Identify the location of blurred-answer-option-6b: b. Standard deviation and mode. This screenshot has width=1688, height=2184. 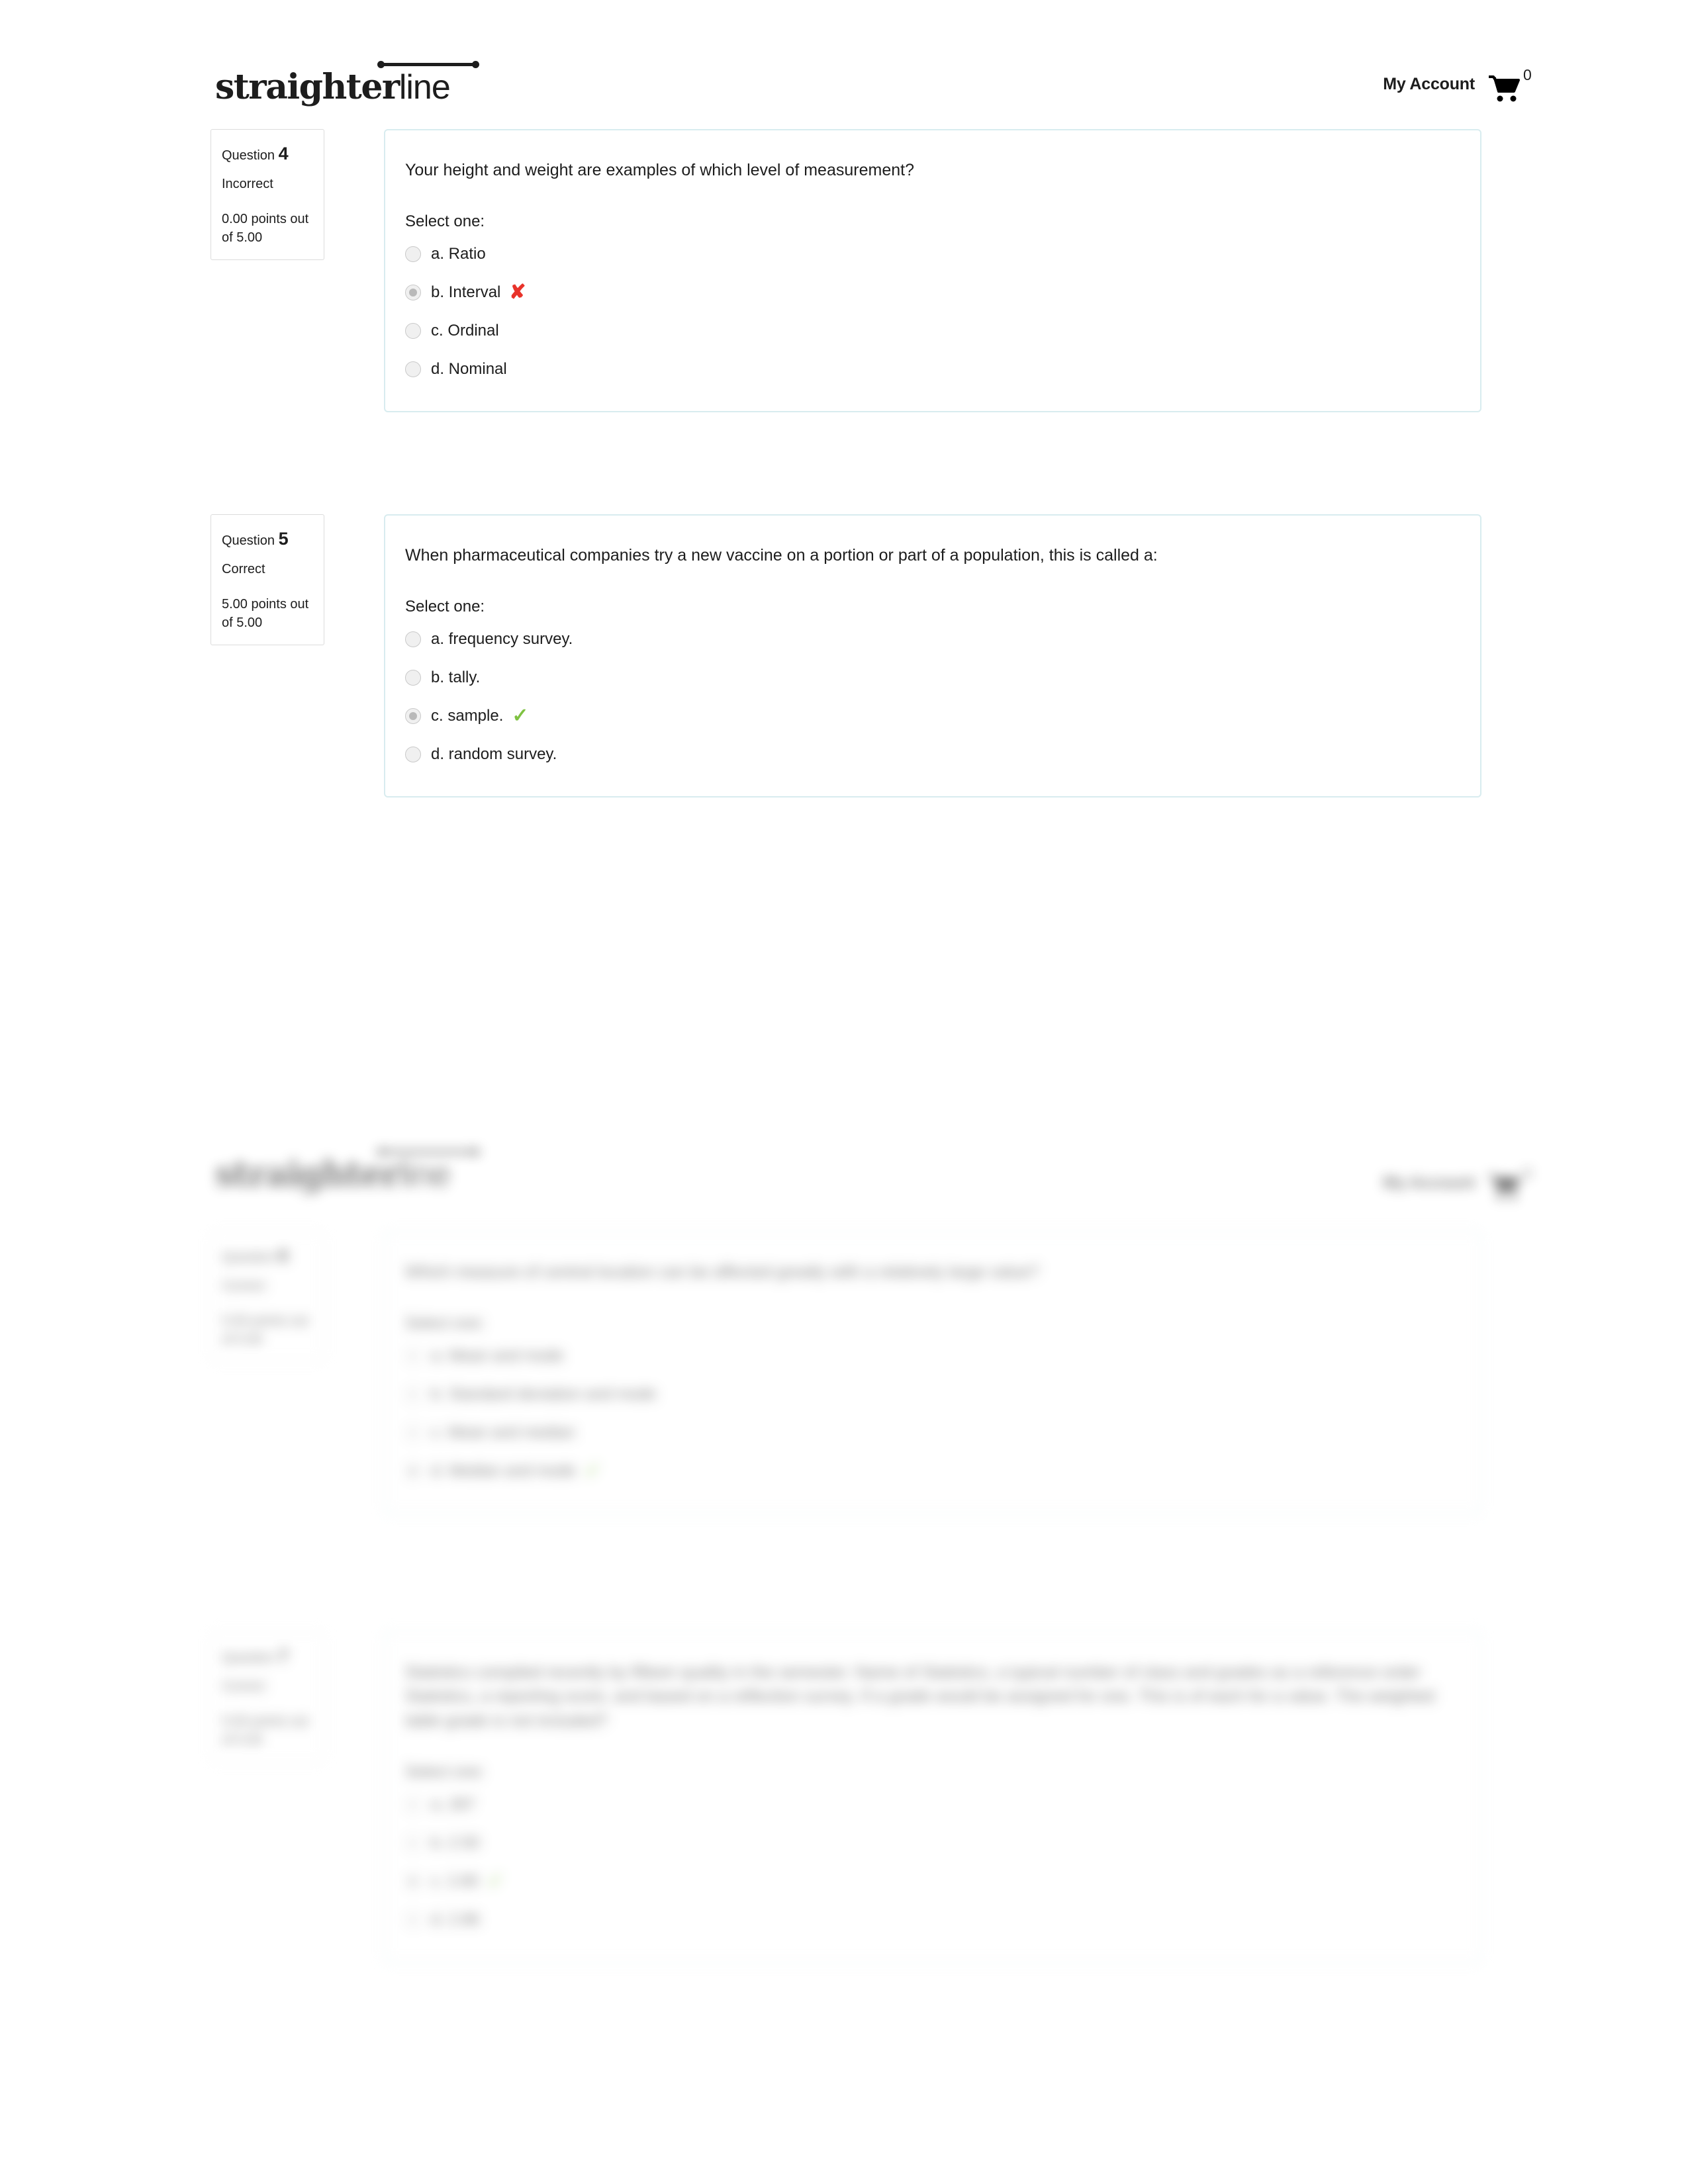
(932, 1394).